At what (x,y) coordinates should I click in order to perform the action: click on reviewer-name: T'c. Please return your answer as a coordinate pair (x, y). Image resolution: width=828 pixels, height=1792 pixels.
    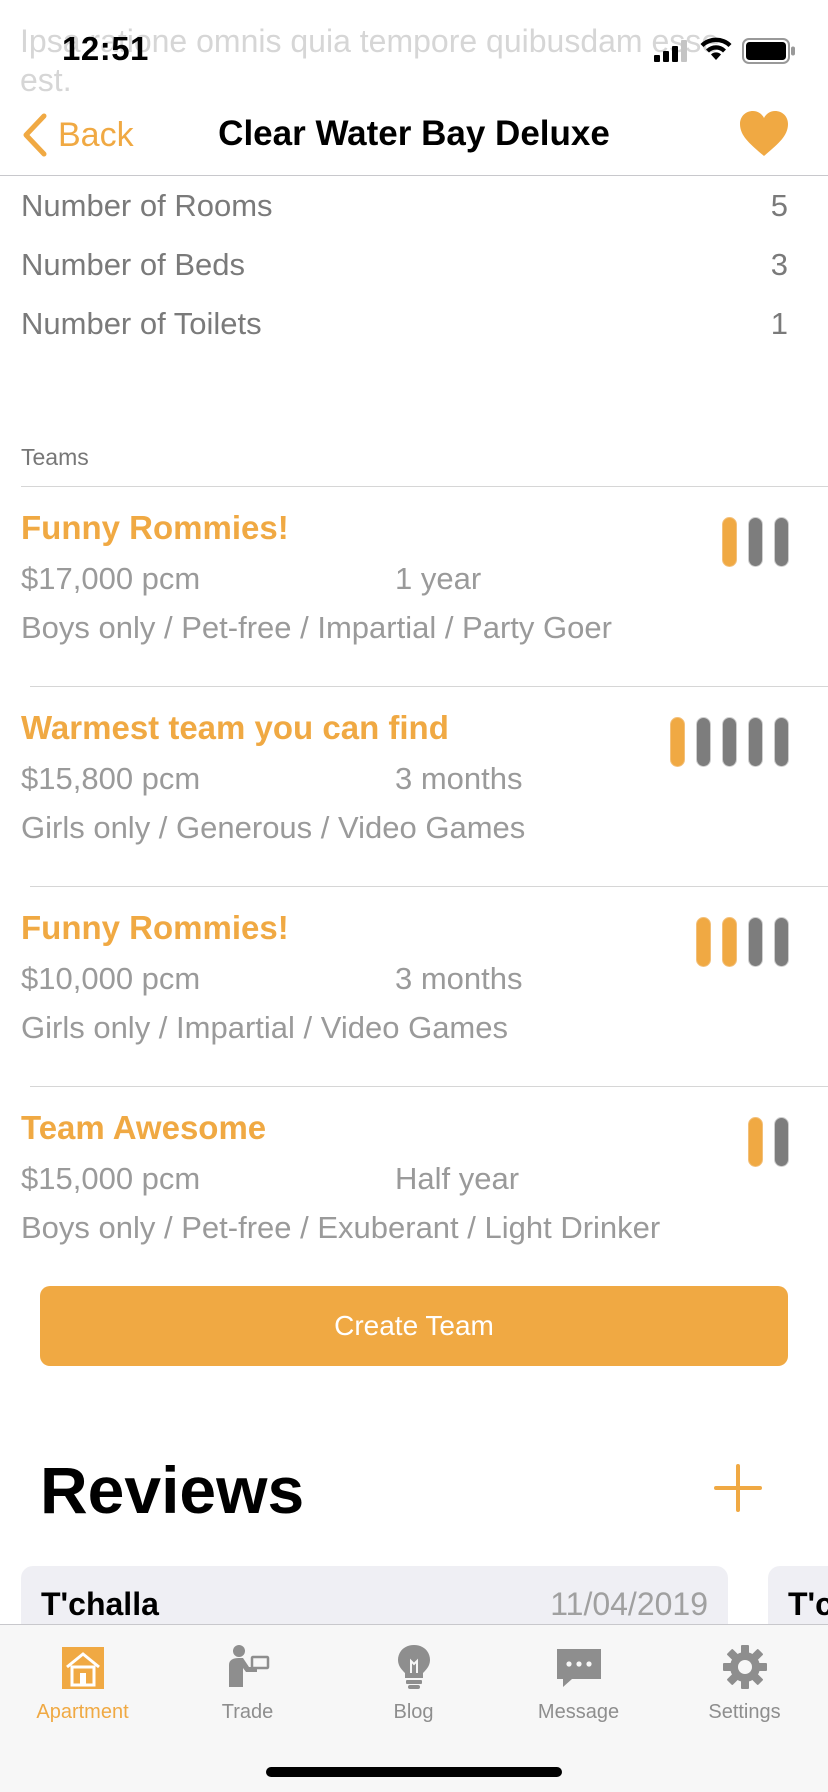
    Looking at the image, I should click on (808, 1604).